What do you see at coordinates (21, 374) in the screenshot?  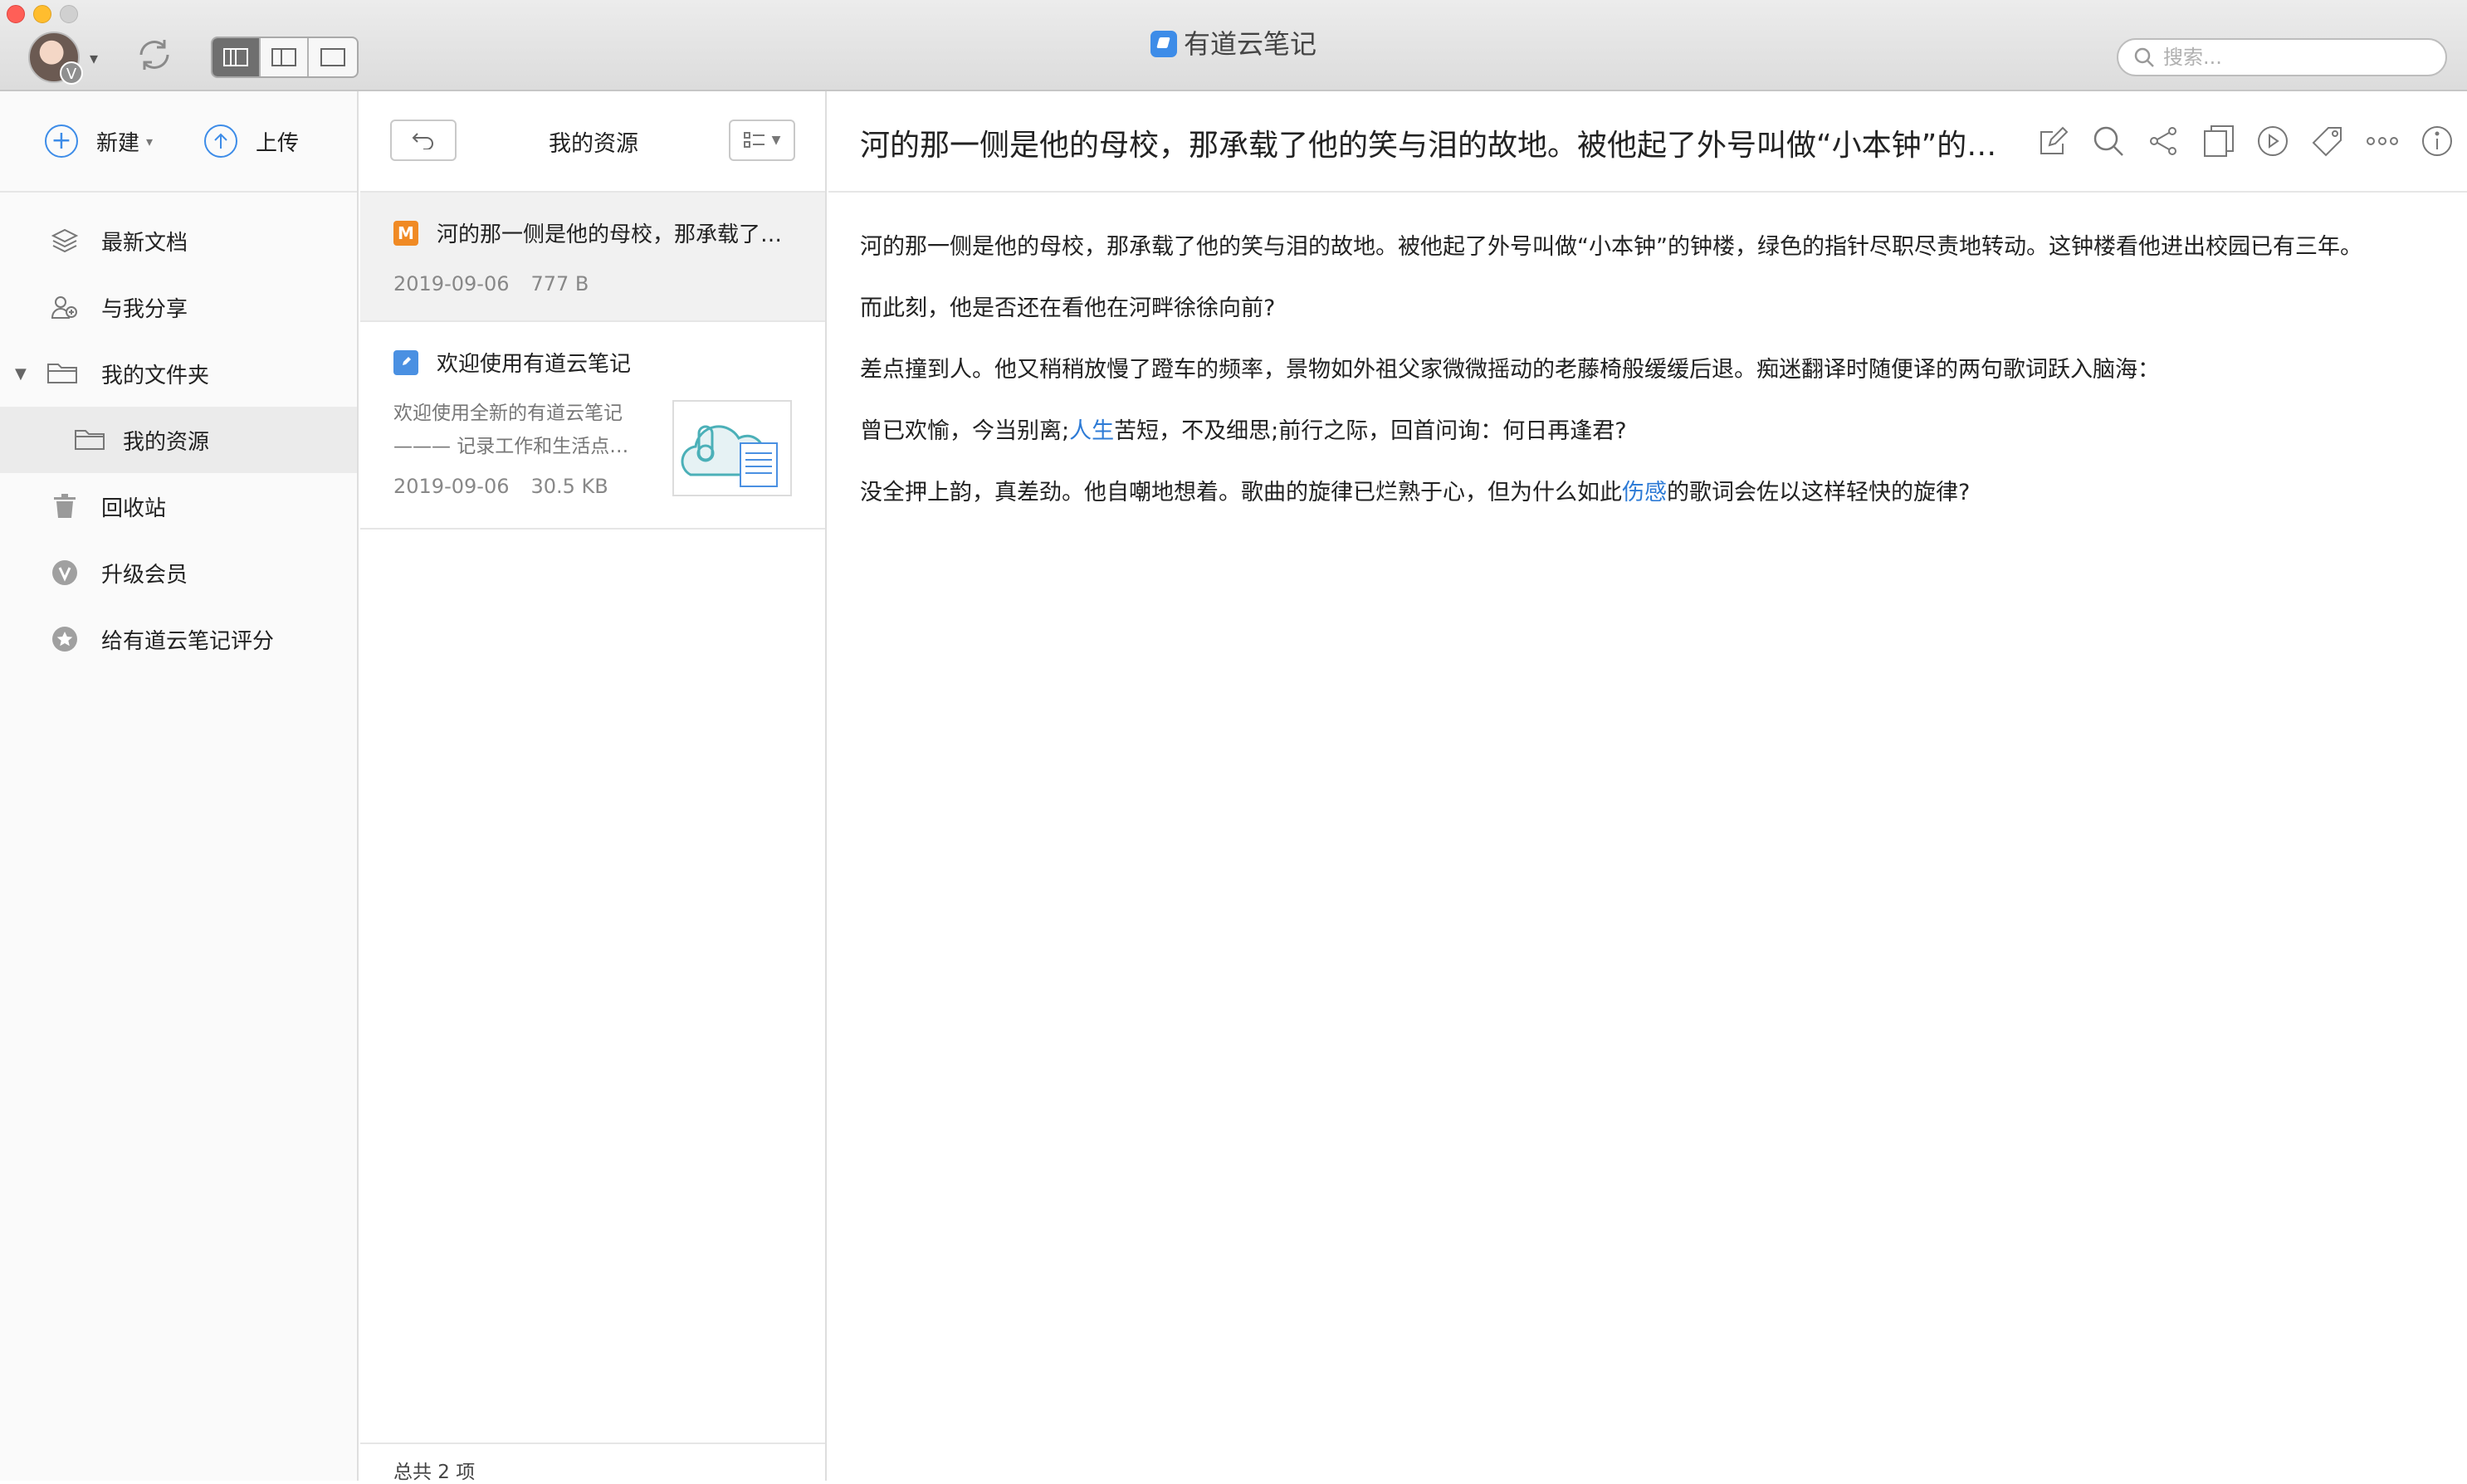 I see `caret-down-icon: ▼` at bounding box center [21, 374].